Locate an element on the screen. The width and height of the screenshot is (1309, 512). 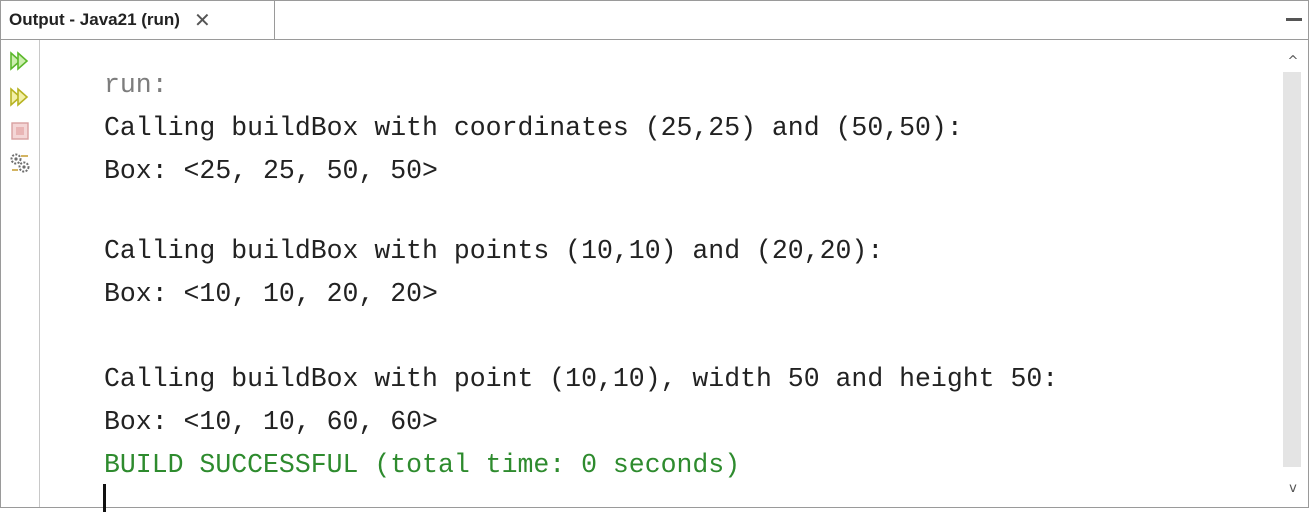
console-line: Box: <25, 25, 50, 50> is located at coordinates (271, 171).